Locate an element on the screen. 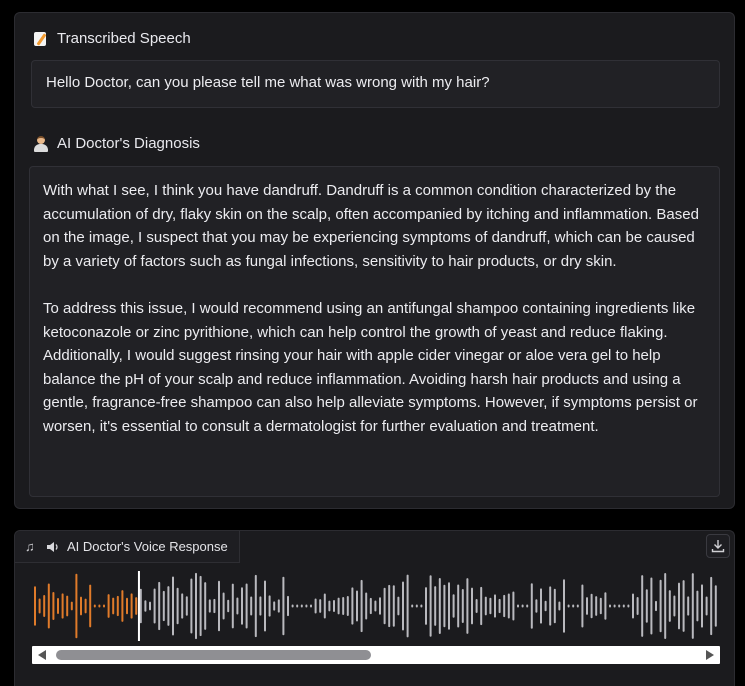 The image size is (745, 686). audio-waveform is located at coordinates (376, 606).